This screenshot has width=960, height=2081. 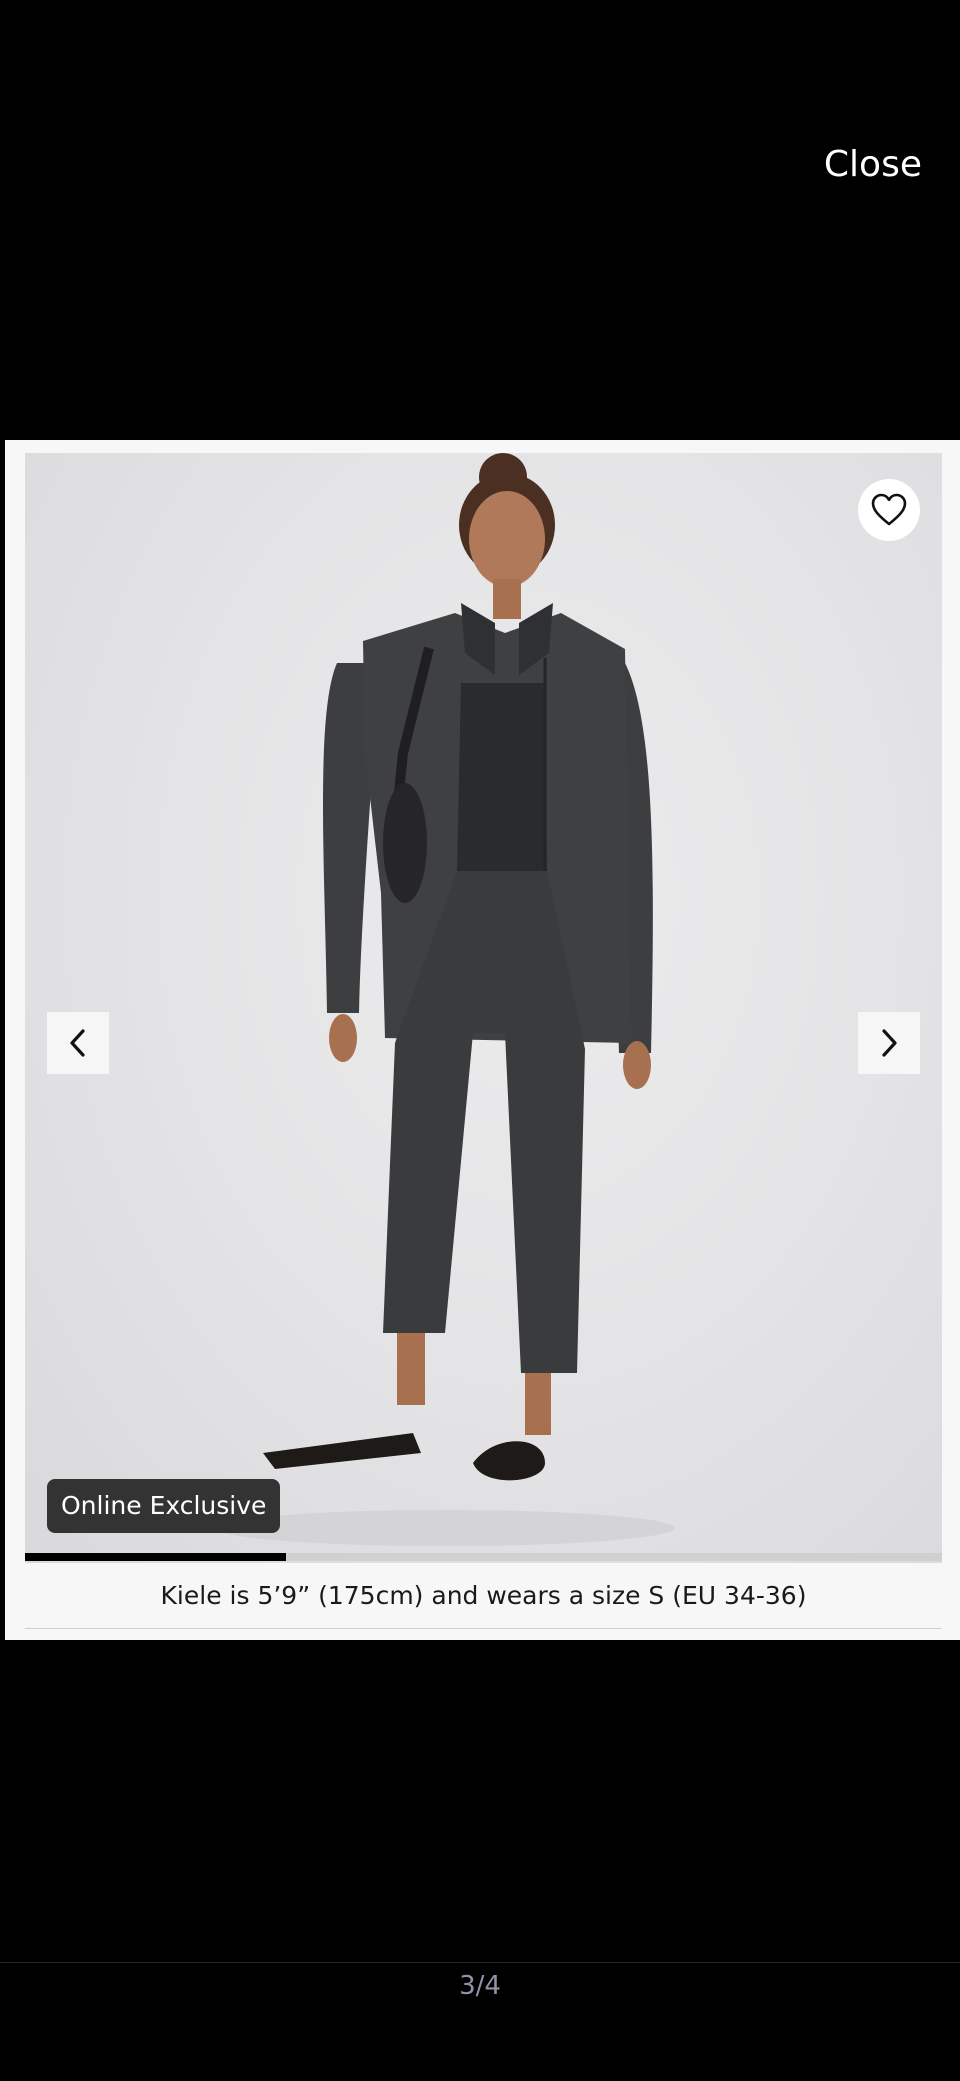 I want to click on chevron-left-icon, so click(x=77, y=1043).